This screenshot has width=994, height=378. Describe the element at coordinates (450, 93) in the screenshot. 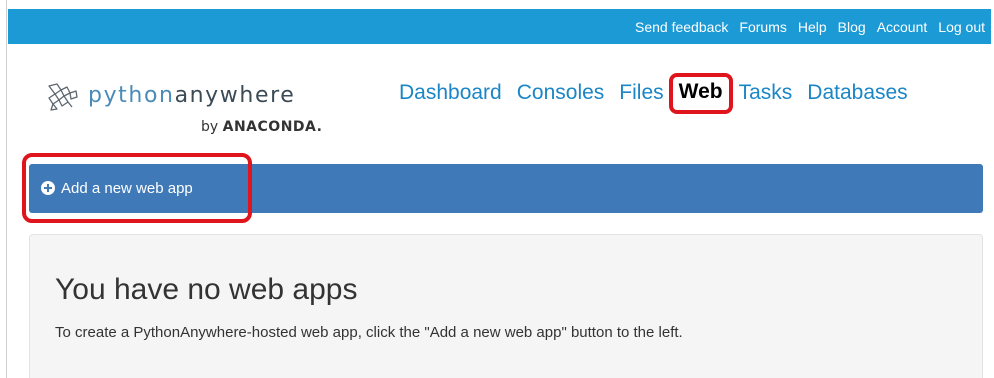

I see `nav-dashboard: Dashboard` at that location.